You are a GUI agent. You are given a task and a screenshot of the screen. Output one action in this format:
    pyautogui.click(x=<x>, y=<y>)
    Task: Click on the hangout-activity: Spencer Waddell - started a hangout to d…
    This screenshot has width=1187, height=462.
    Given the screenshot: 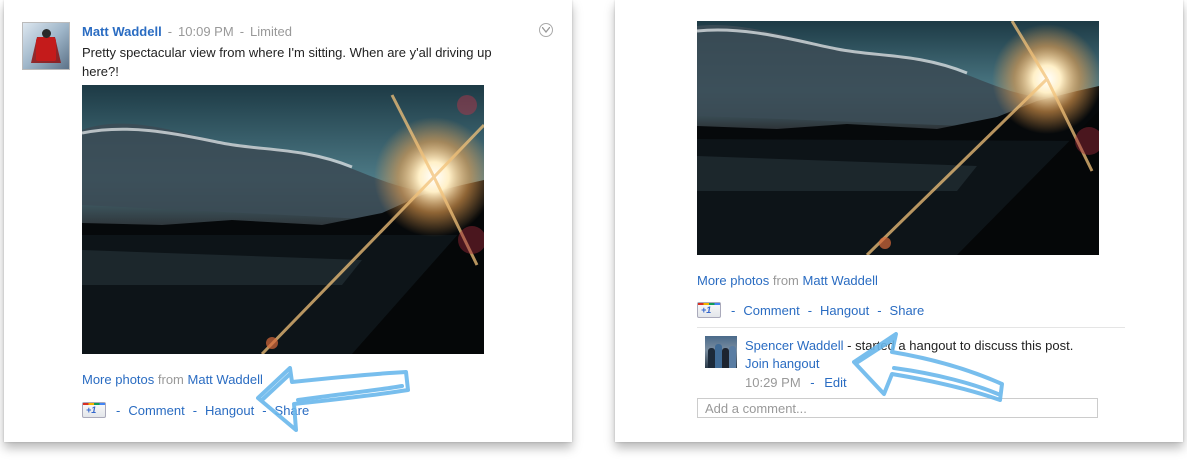 What is the action you would take?
    pyautogui.click(x=909, y=355)
    